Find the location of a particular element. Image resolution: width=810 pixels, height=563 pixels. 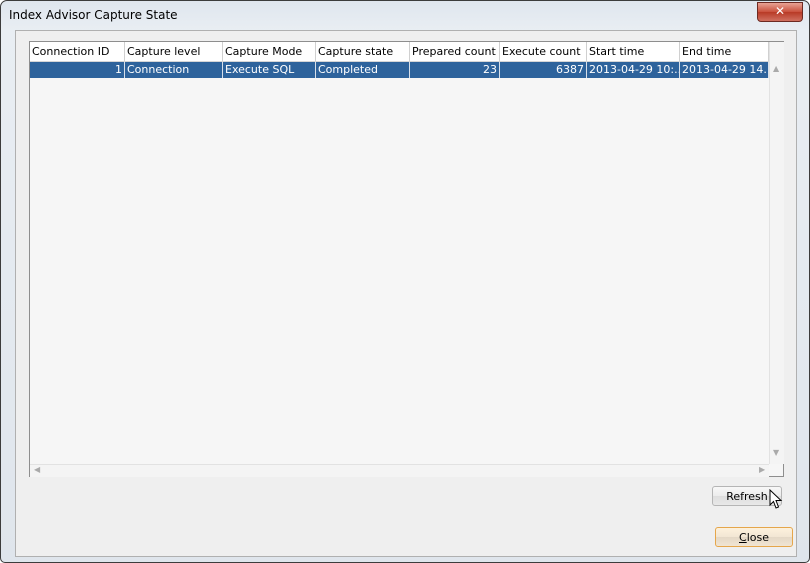

column-header-capture-mode: Capture Mode is located at coordinates (269, 51).